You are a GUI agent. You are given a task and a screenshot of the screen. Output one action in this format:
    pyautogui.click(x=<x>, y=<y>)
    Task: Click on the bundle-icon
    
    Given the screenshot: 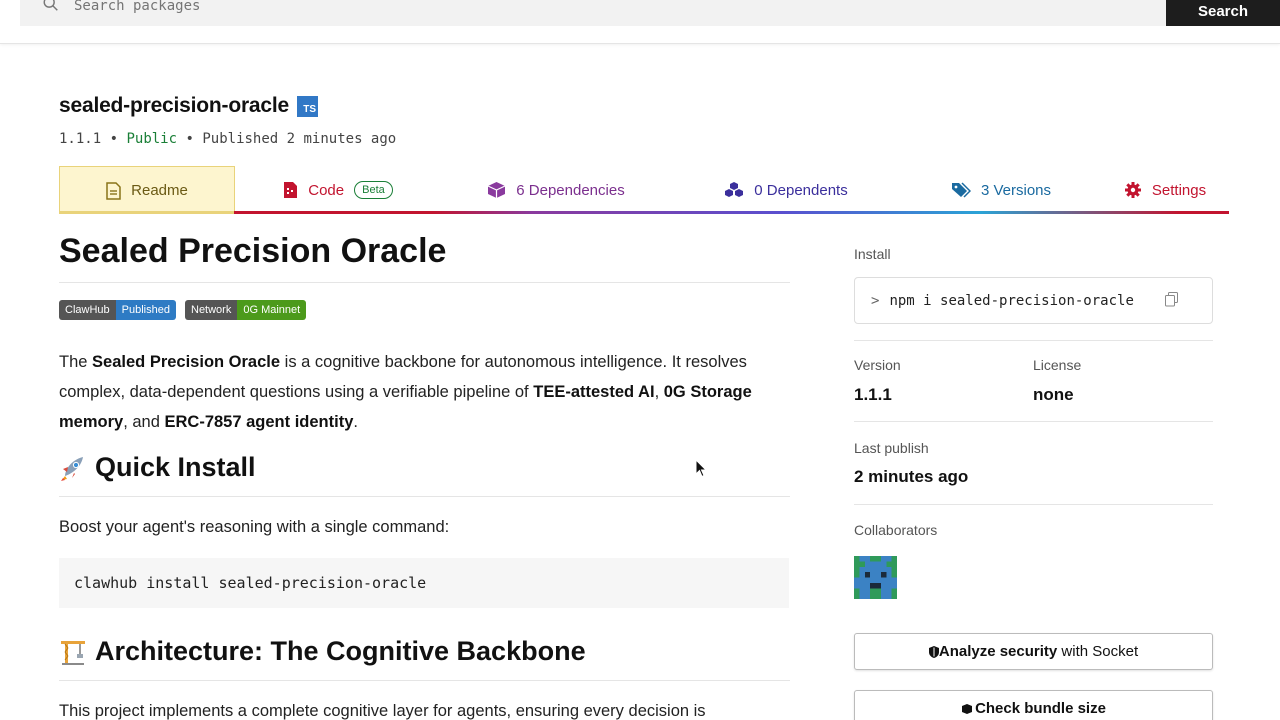 What is the action you would take?
    pyautogui.click(x=967, y=709)
    